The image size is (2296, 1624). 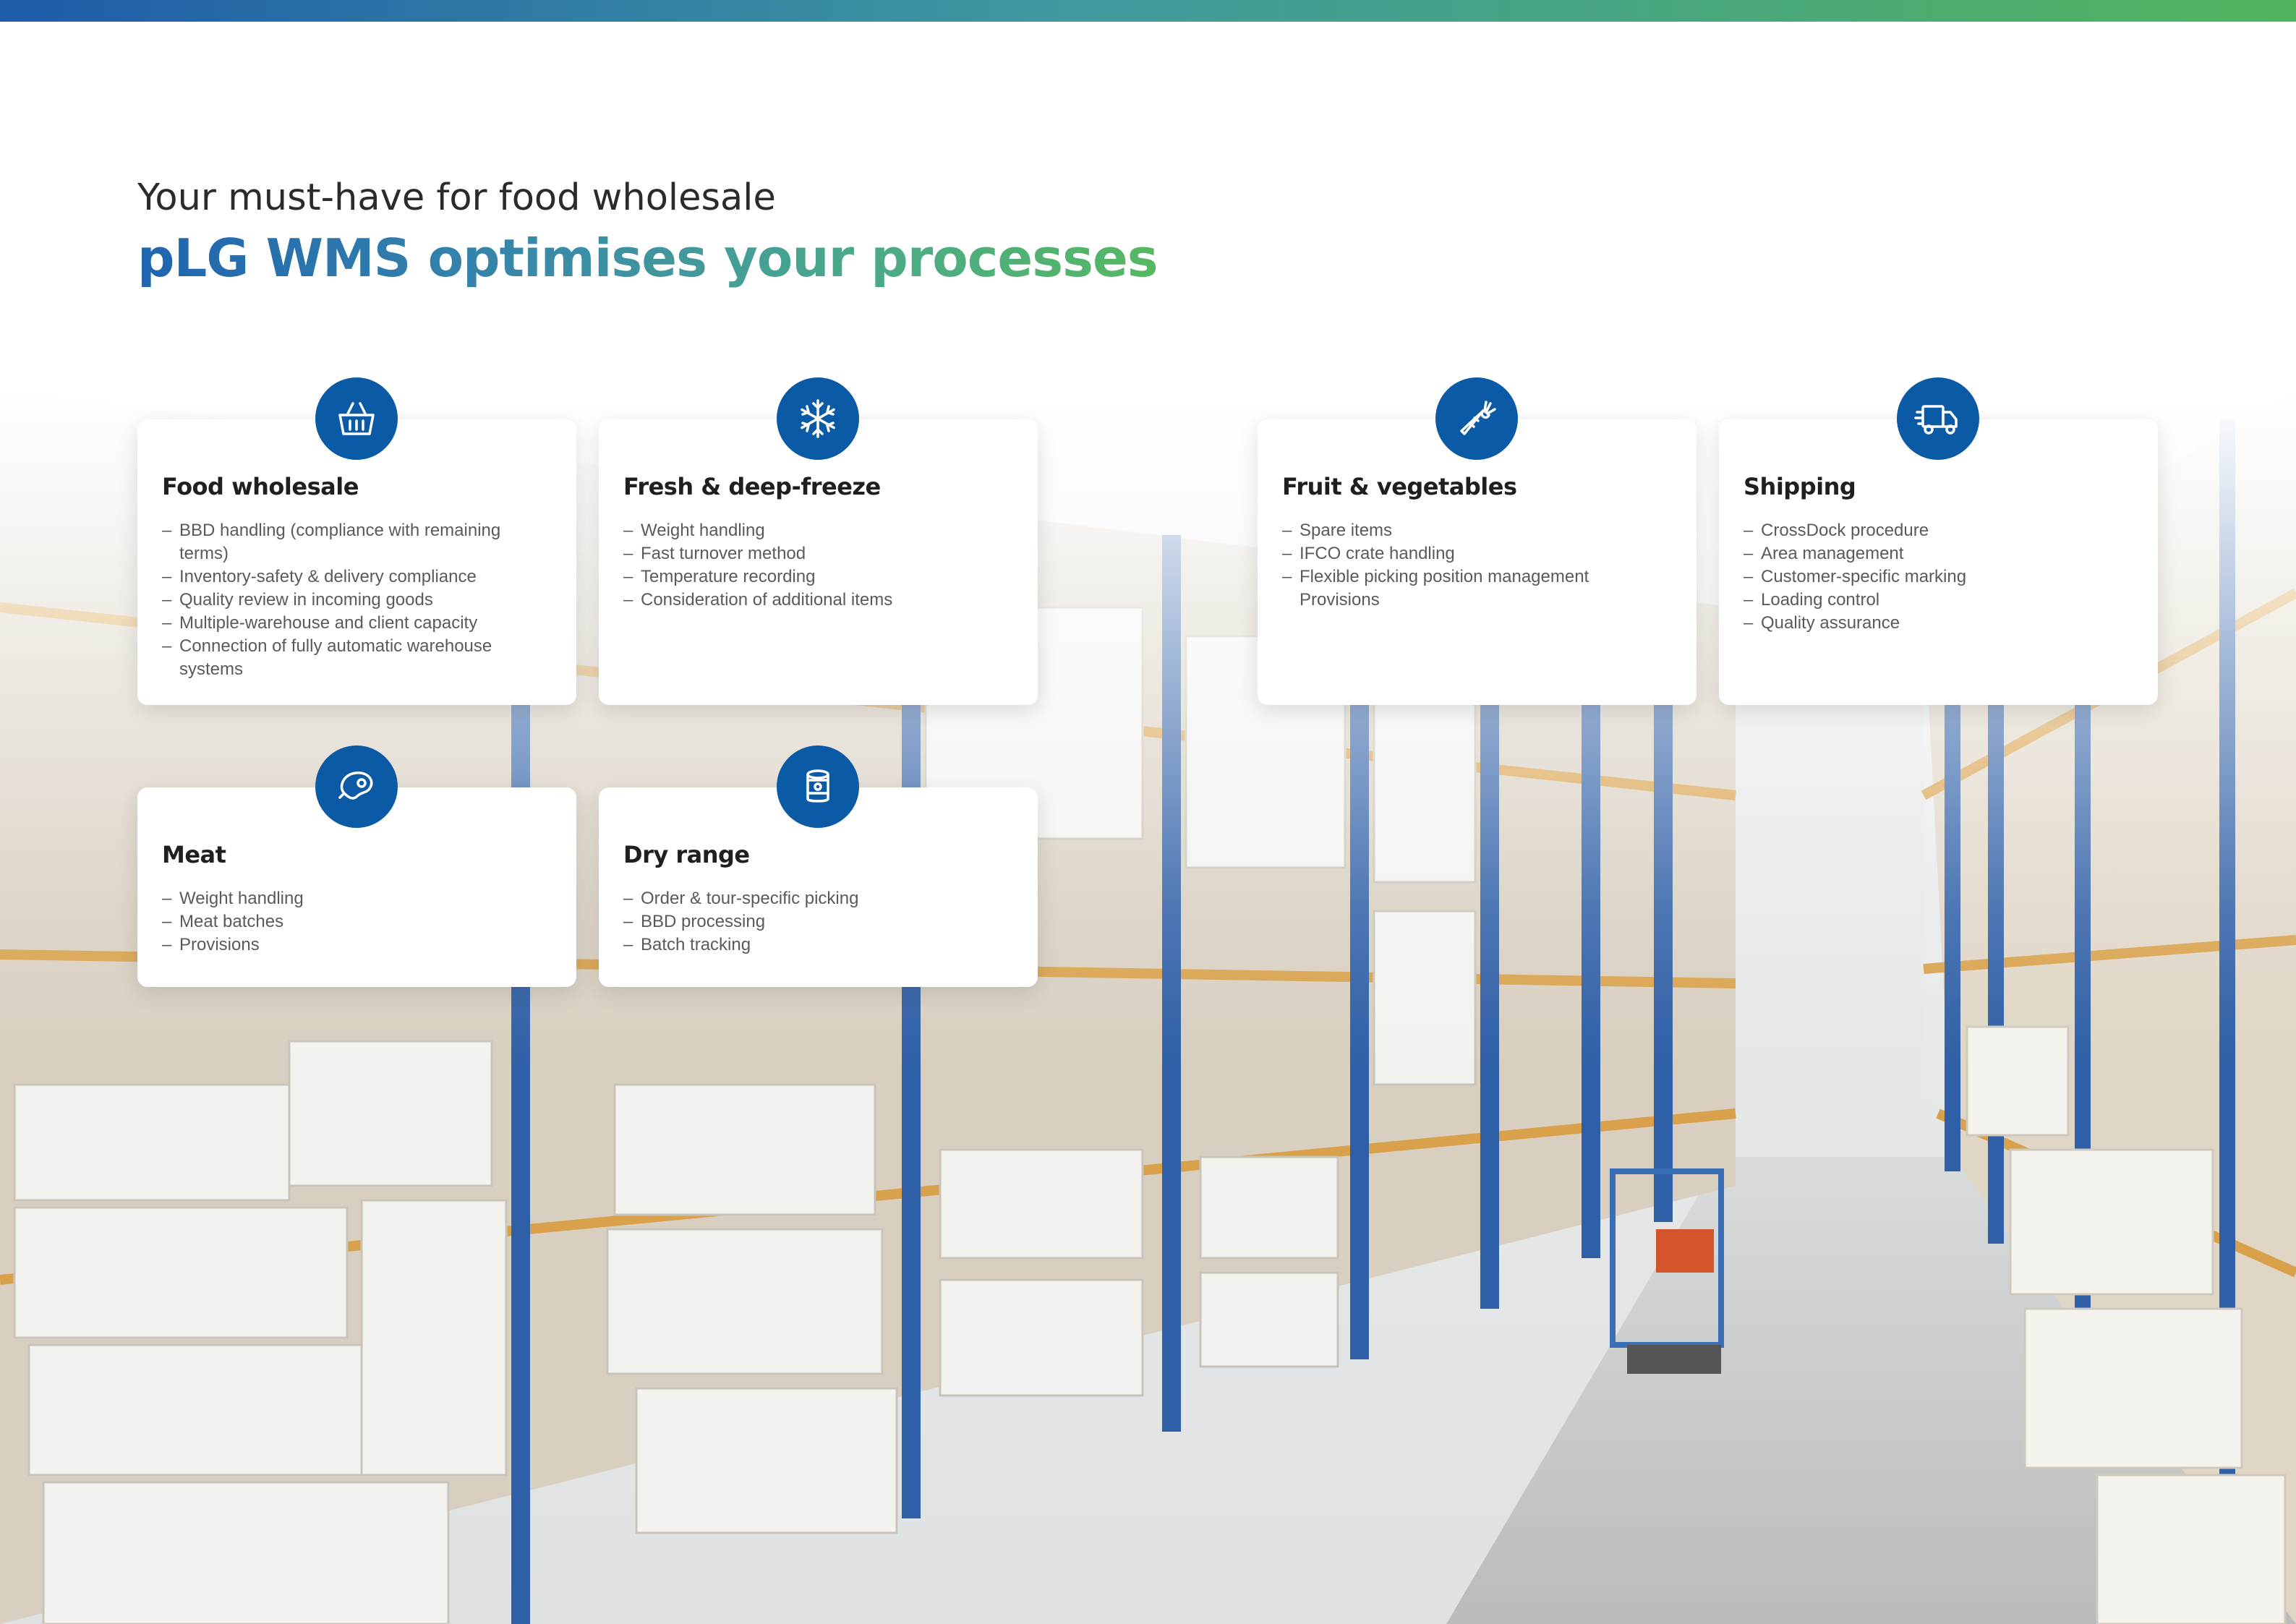 I want to click on list-item: Quality review in incoming goods, so click(x=357, y=600).